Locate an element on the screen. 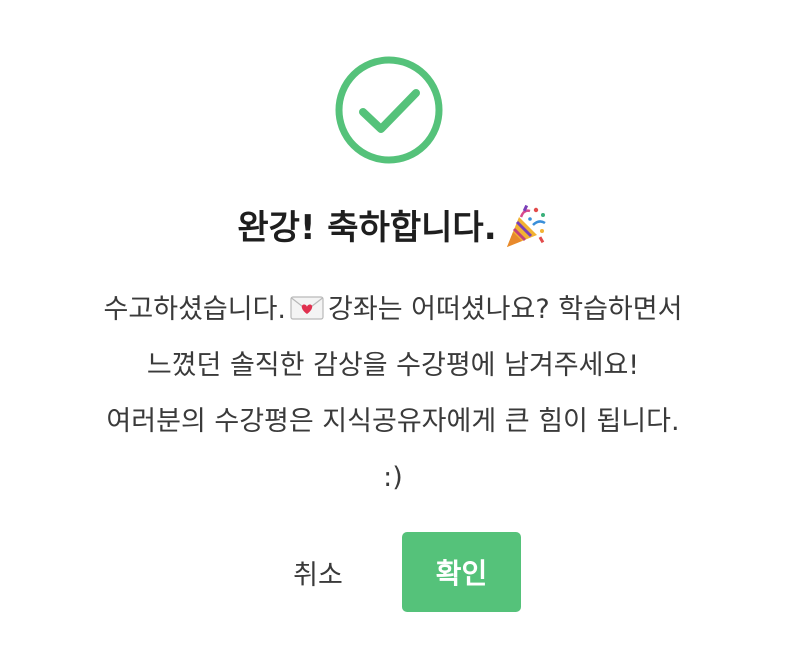 The height and width of the screenshot is (662, 786). dialog-buttons: 취소 확인 is located at coordinates (393, 572).